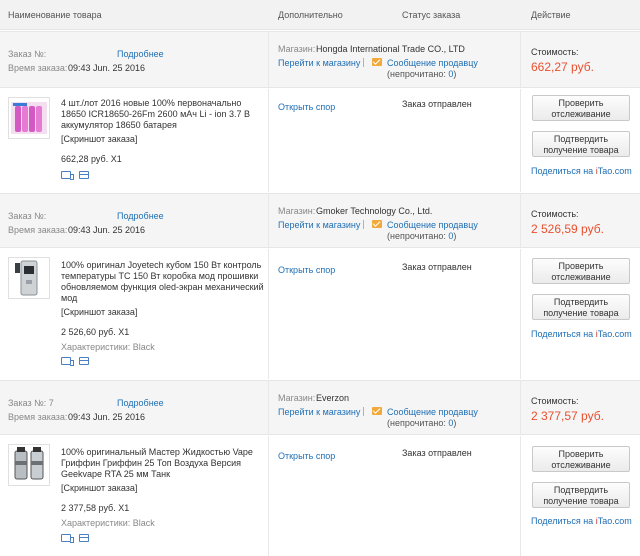 The height and width of the screenshot is (556, 640). What do you see at coordinates (374, 211) in the screenshot?
I see `shop-name: Gmoker Technology Co., Ltd.` at bounding box center [374, 211].